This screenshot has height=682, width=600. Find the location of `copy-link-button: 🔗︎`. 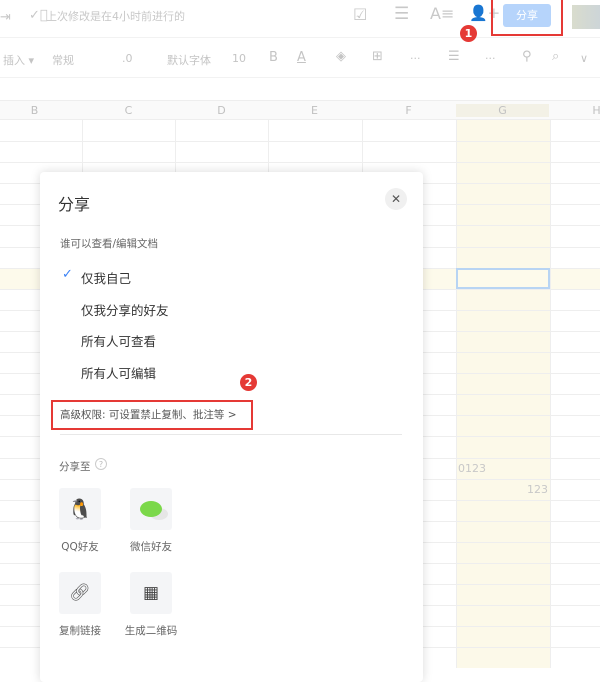

copy-link-button: 🔗︎ is located at coordinates (80, 593).